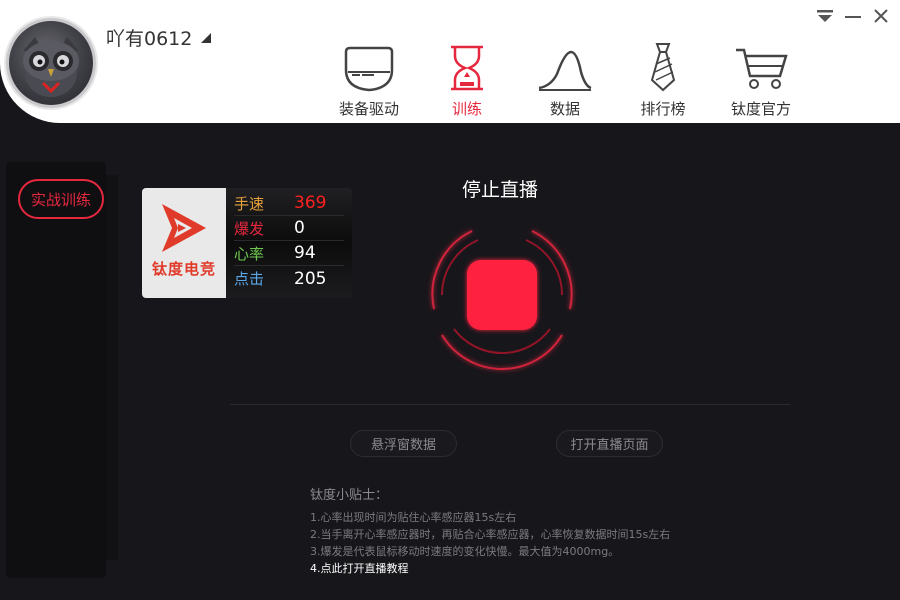 The height and width of the screenshot is (600, 900). What do you see at coordinates (206, 38) in the screenshot?
I see `username-dropdown-arrow-icon` at bounding box center [206, 38].